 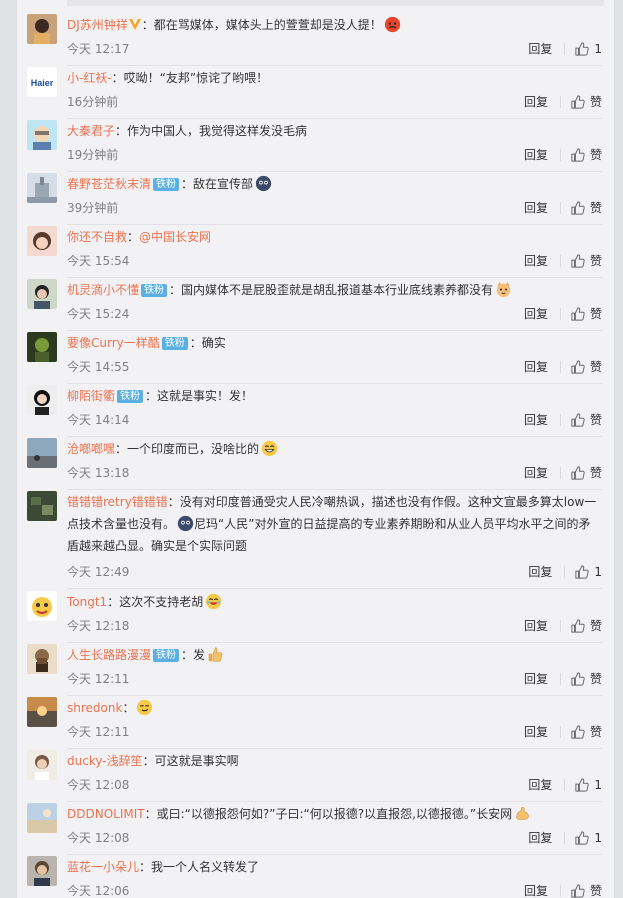 I want to click on username-link: 错错错retry错错错, so click(x=117, y=502).